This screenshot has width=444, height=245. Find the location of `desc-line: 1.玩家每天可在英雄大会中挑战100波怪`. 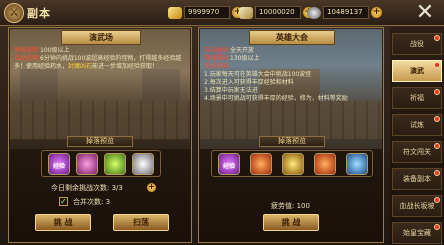

desc-line: 1.玩家每天可在英雄大会中挑战100波怪 is located at coordinates (258, 74).